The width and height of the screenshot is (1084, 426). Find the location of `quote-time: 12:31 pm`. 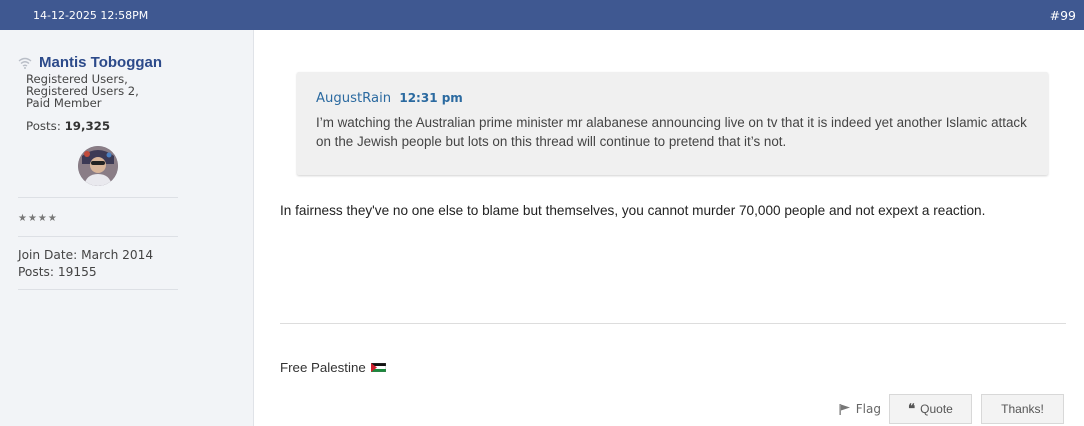

quote-time: 12:31 pm is located at coordinates (431, 98).